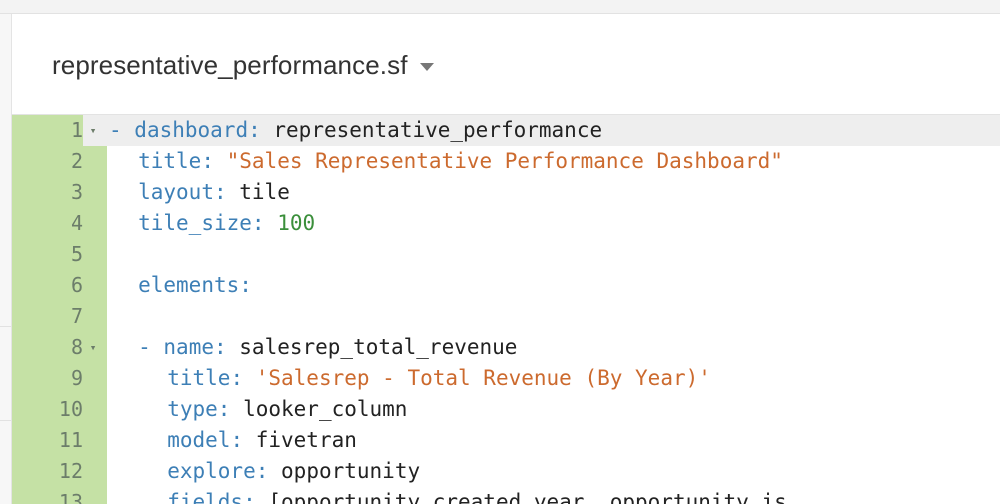 This screenshot has width=1000, height=504. Describe the element at coordinates (506, 440) in the screenshot. I see `code-line: 11 model: fivetran` at that location.